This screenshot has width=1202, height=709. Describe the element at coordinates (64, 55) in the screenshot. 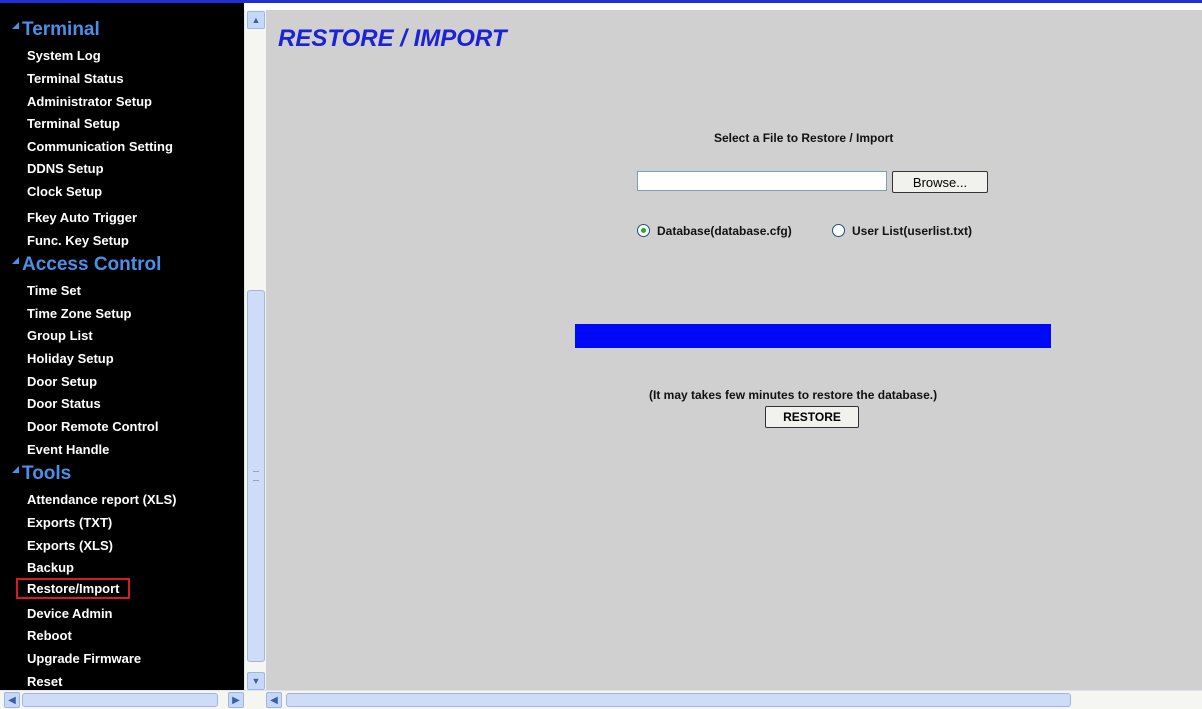

I see `sidebar-item-system-log: System Log` at that location.